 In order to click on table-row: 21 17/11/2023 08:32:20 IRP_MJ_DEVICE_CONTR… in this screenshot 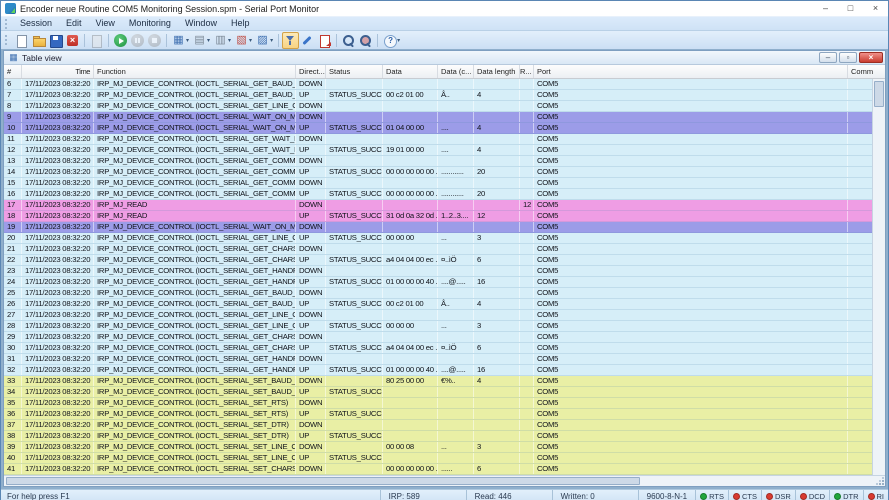, I will do `click(438, 249)`.